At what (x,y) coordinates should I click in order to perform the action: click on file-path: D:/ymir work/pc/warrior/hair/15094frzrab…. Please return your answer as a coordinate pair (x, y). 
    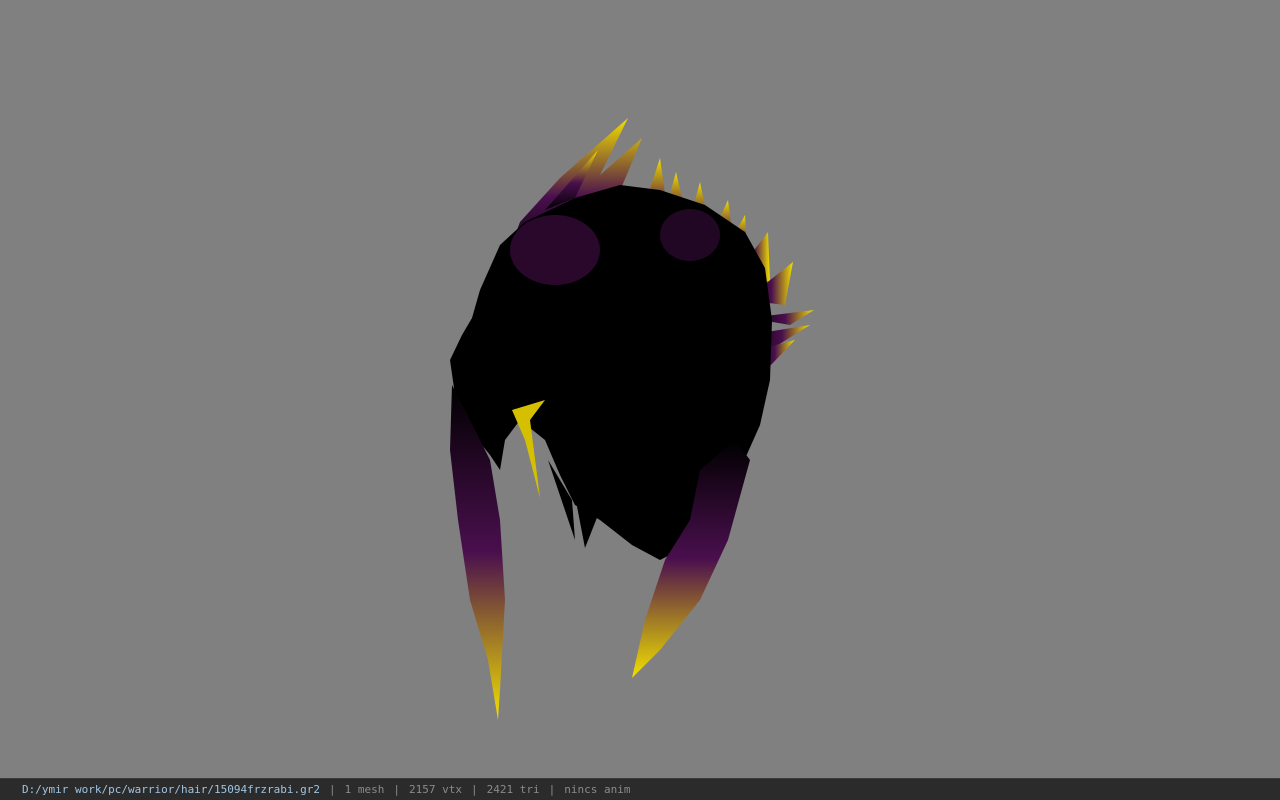
    Looking at the image, I should click on (171, 789).